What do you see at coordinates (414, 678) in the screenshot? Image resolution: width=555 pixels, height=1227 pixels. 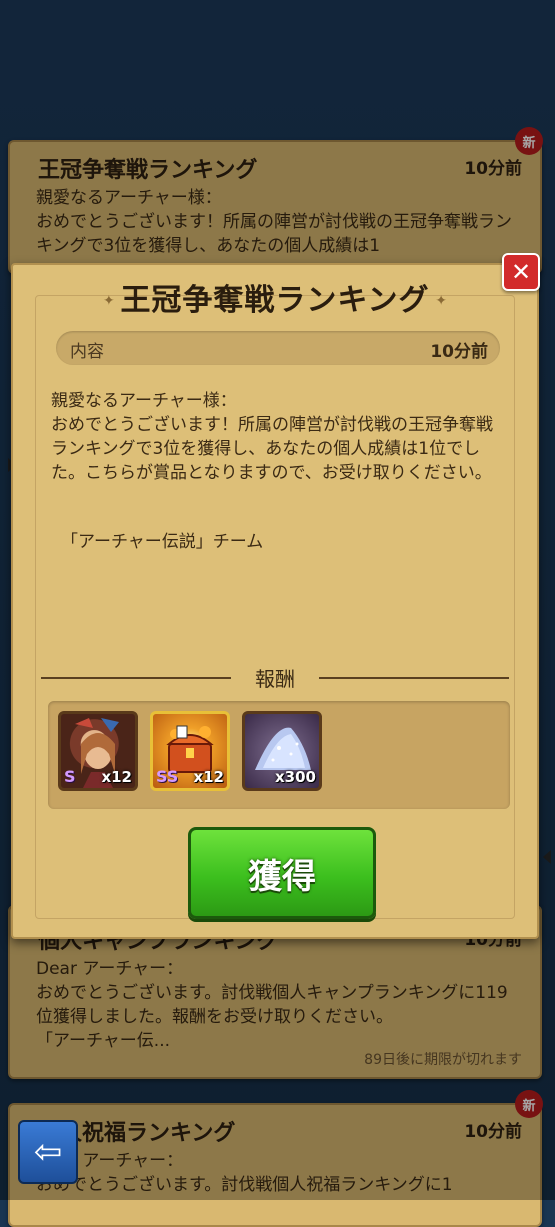 I see `divider` at bounding box center [414, 678].